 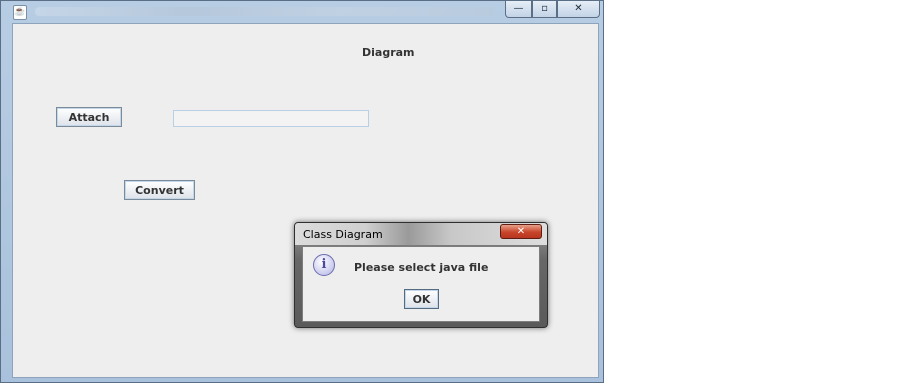 I want to click on maximize-button: ▫, so click(x=544, y=9).